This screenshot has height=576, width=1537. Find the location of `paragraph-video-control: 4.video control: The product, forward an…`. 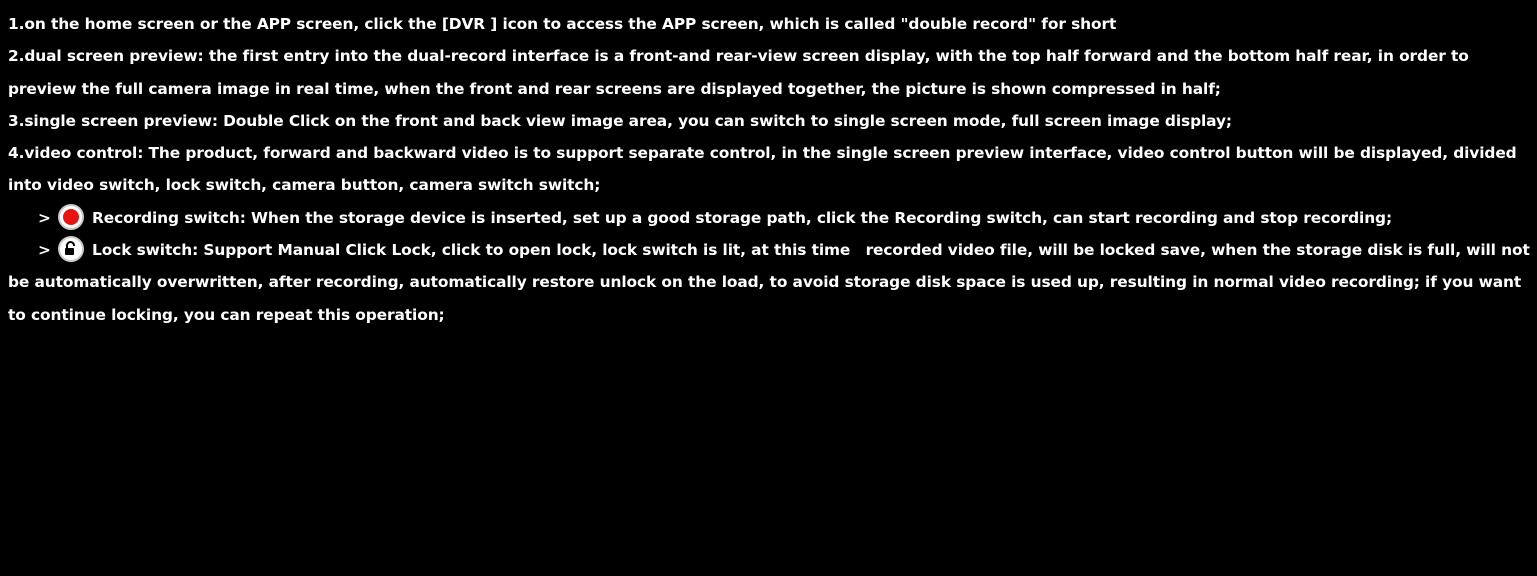

paragraph-video-control: 4.video control: The product, forward an… is located at coordinates (762, 169).